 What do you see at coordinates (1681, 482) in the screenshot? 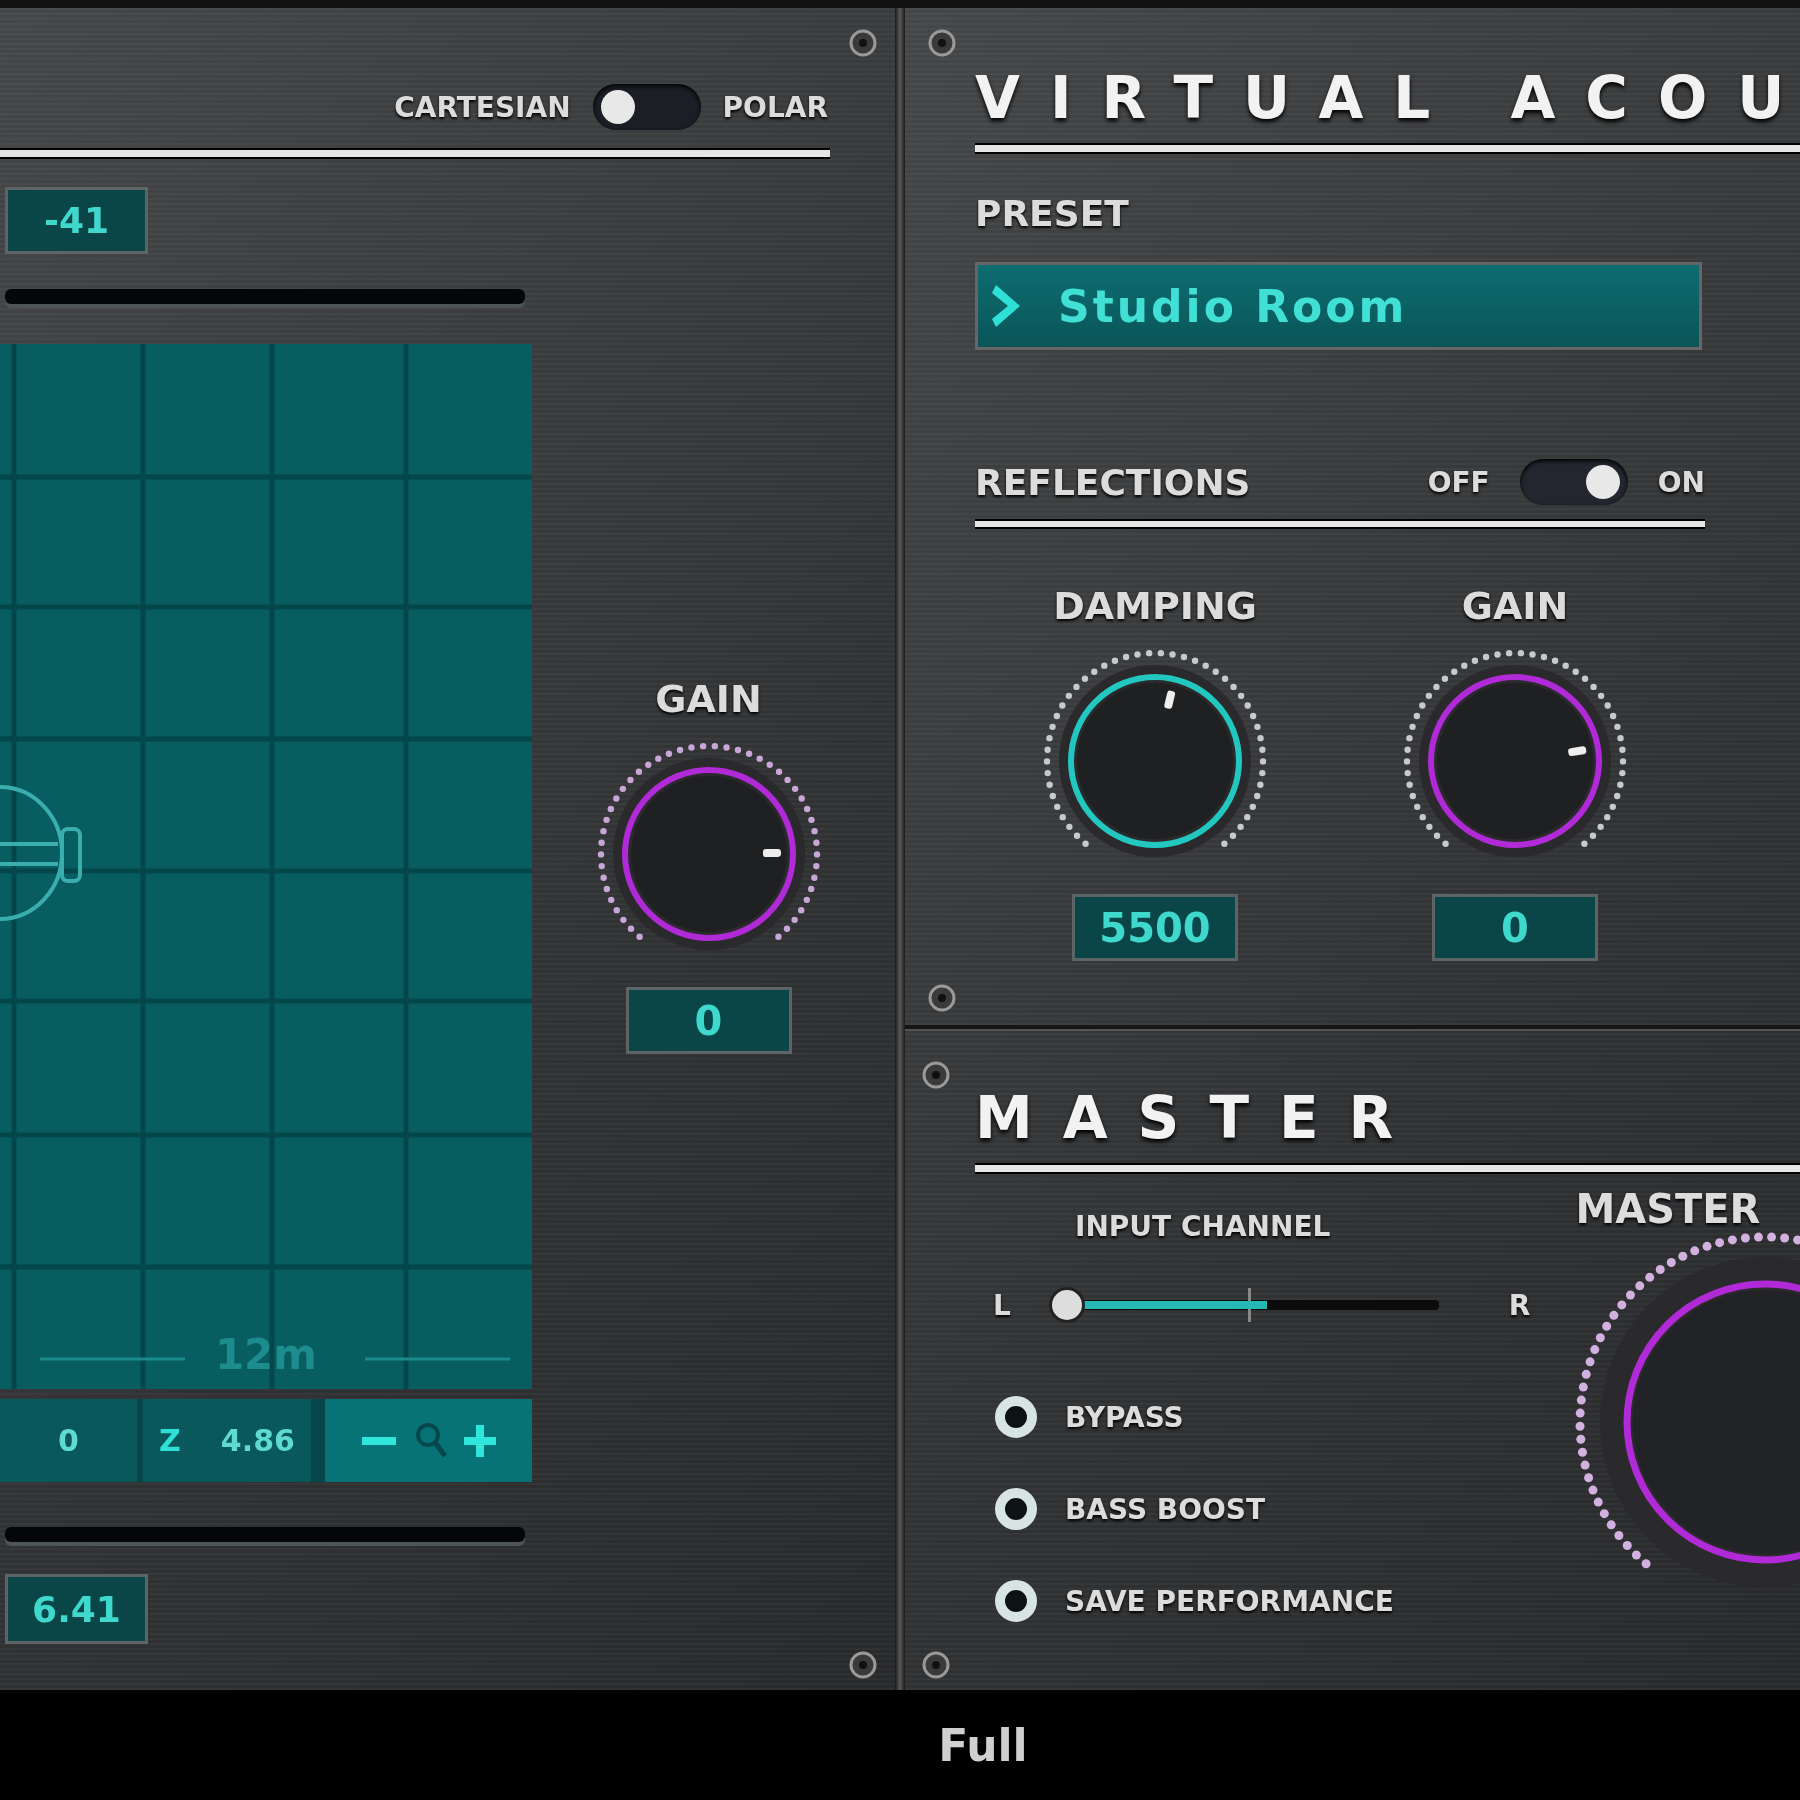
I see `toggle-label: ON` at bounding box center [1681, 482].